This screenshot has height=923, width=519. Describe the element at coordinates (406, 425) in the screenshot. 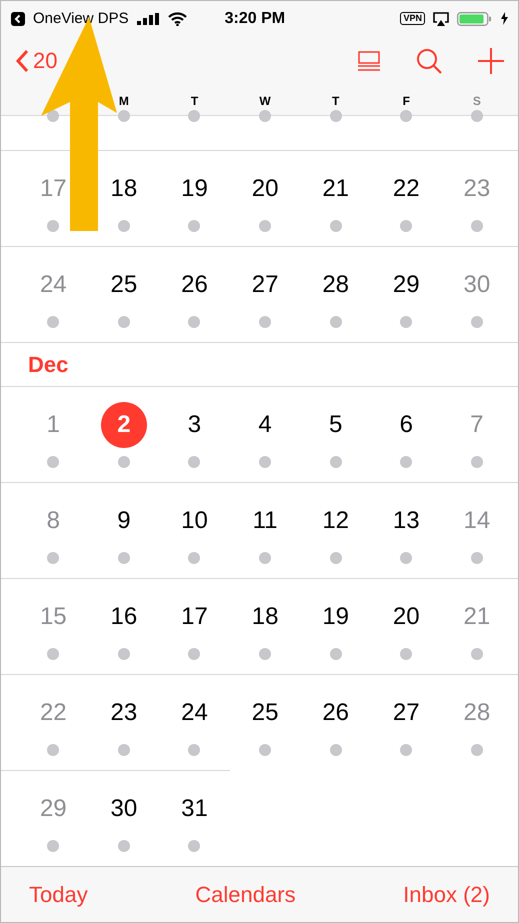

I see `day-number: 6` at that location.